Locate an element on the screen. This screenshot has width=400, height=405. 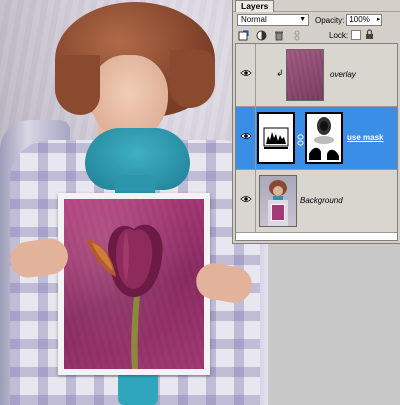
layer-row-background: Background is located at coordinates (316, 201).